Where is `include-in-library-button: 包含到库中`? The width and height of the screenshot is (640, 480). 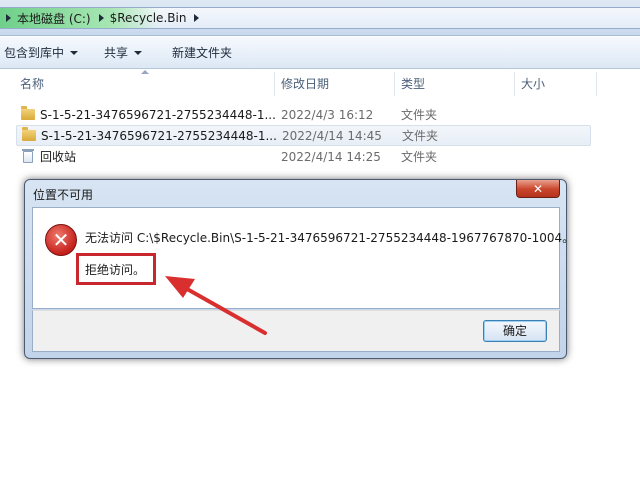 include-in-library-button: 包含到库中 is located at coordinates (39, 52).